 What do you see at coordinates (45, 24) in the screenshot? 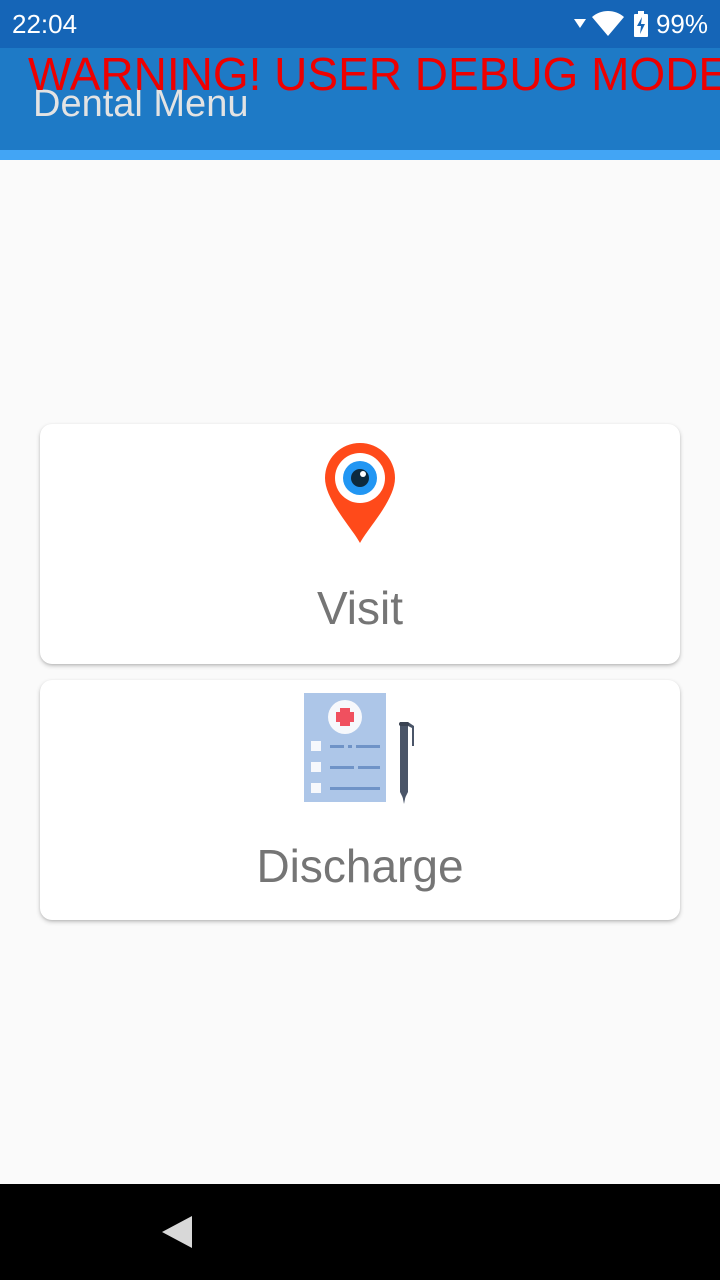
I see `status-time: 22:04` at bounding box center [45, 24].